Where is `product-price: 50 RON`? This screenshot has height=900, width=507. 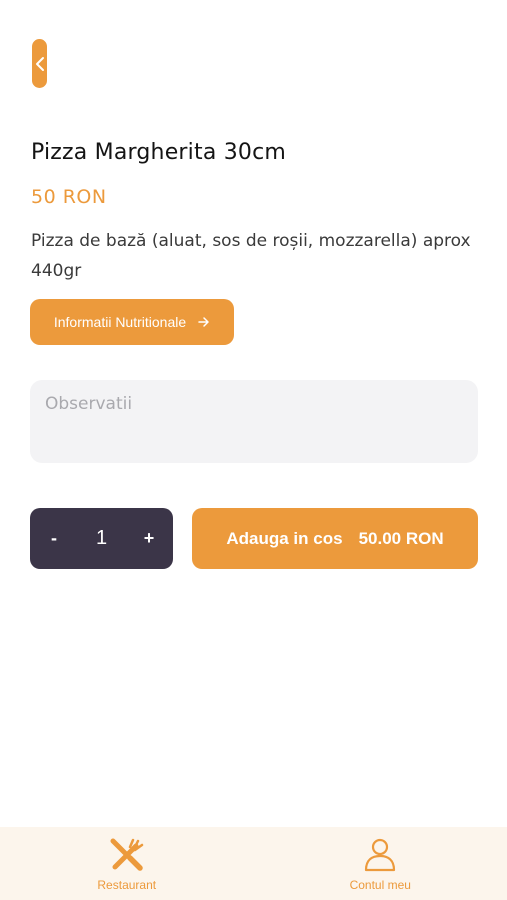 product-price: 50 RON is located at coordinates (69, 197).